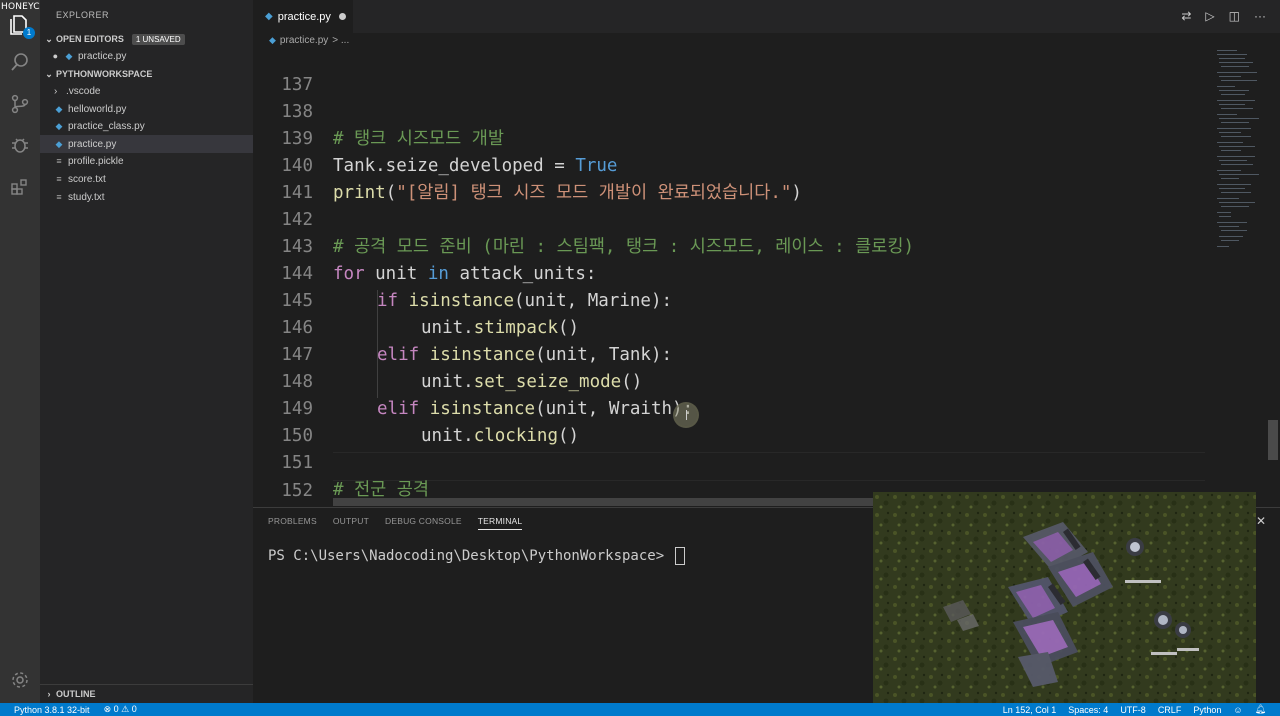 The width and height of the screenshot is (1280, 716). Describe the element at coordinates (146, 161) in the screenshot. I see `tree-item-profile-pickle: ≡ profile.pickle` at that location.